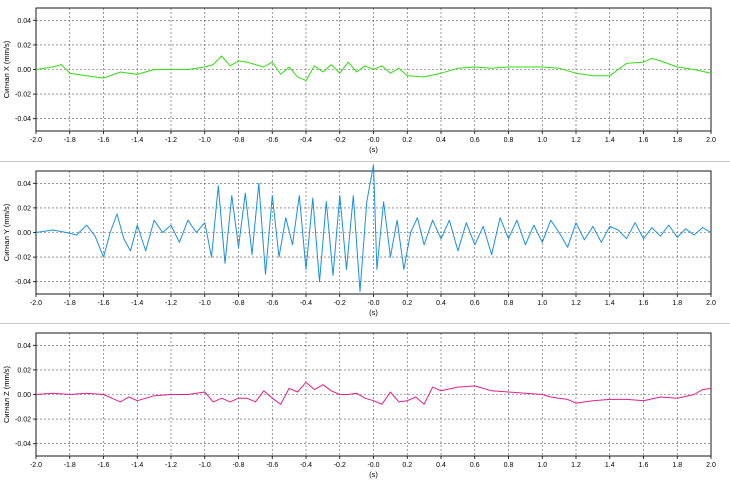  I want to click on y-axis-label: Сигнал Y (mm/s), so click(6, 232).